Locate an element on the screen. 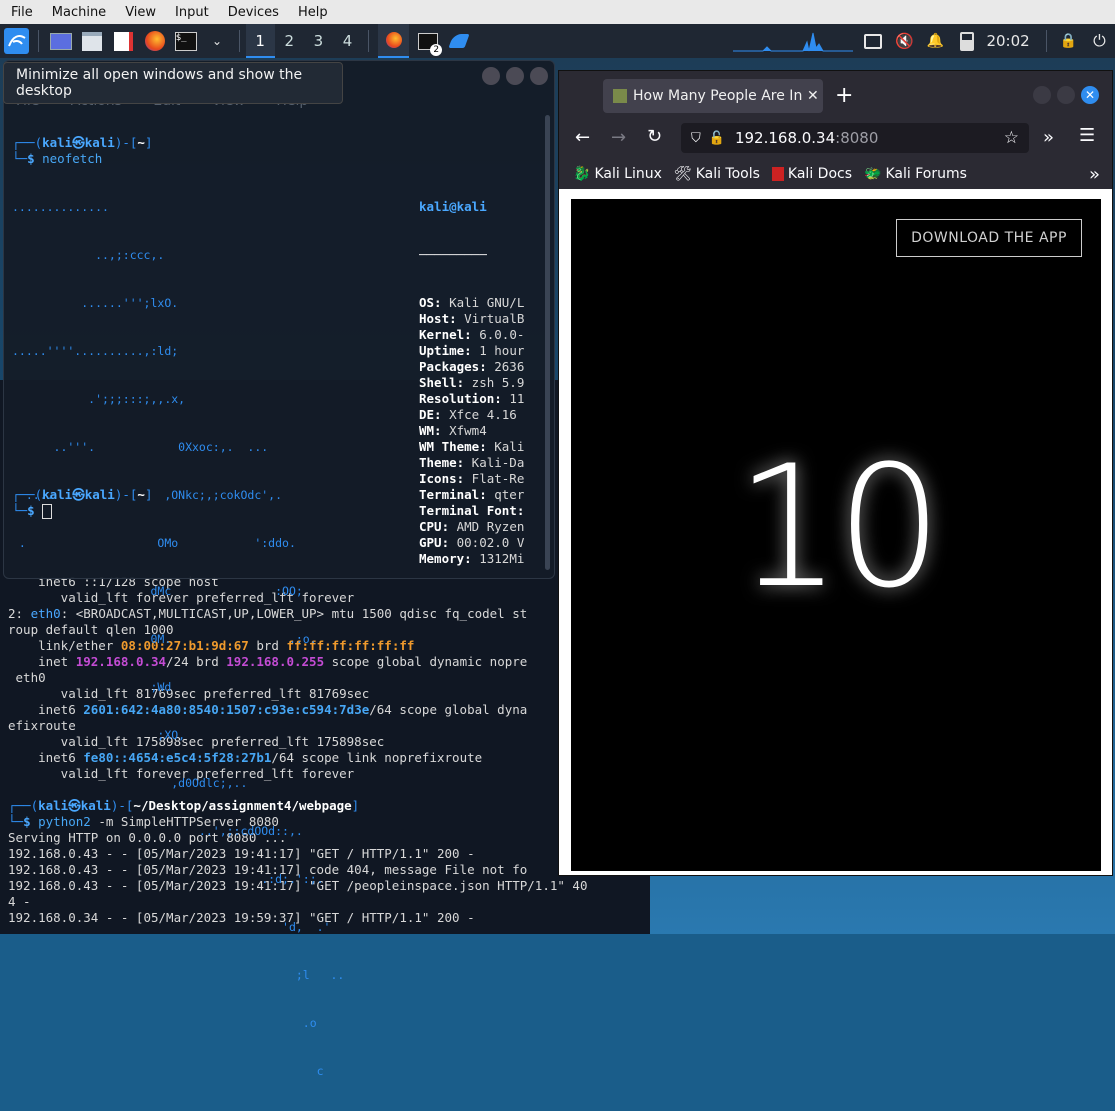 The width and height of the screenshot is (1115, 1111). terminal-icon: $_ is located at coordinates (185, 41).